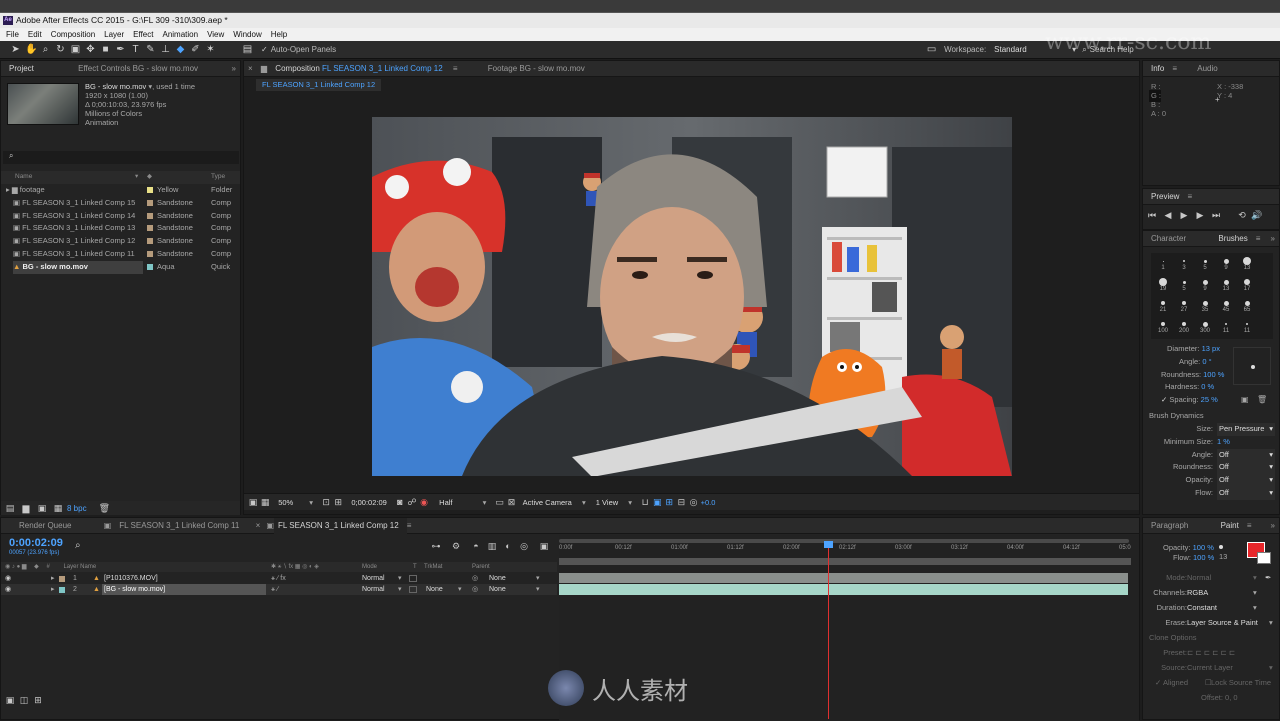  Describe the element at coordinates (445, 502) in the screenshot. I see `resolution-select: Half` at that location.